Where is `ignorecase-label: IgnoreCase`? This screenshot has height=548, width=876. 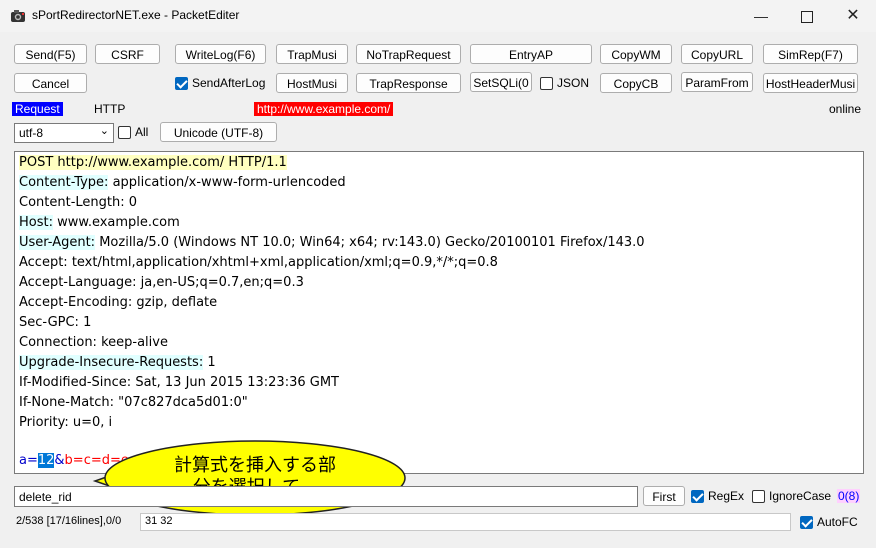
ignorecase-label: IgnoreCase is located at coordinates (800, 496).